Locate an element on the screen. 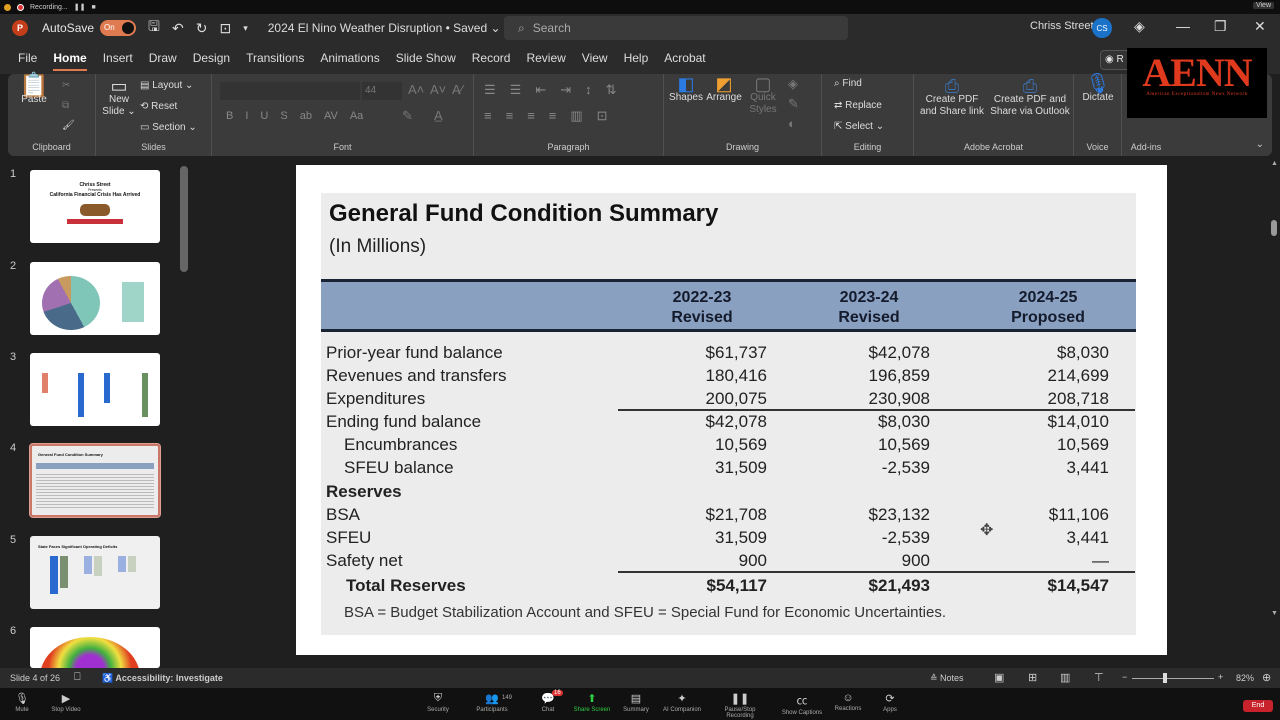 The image size is (1280, 720). shape-effects-icon: ◐ is located at coordinates (792, 123).